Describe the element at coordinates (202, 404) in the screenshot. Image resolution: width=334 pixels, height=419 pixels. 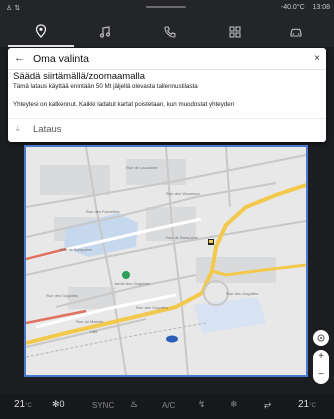
I see `airflow-icon: ↯` at that location.